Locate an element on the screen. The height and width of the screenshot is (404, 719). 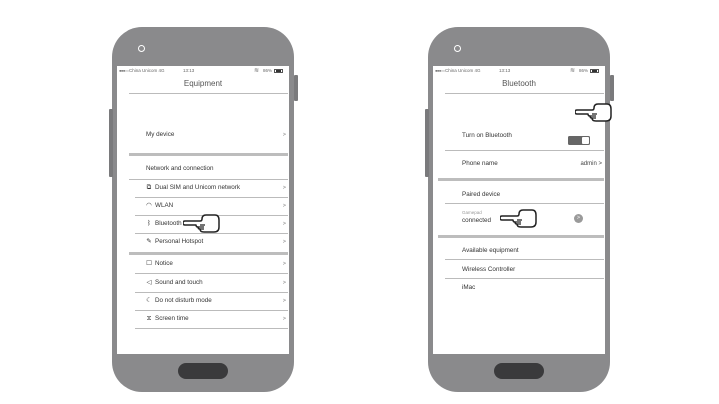
list-item-screen-time: ⧖ Screen time > is located at coordinates (211, 319).